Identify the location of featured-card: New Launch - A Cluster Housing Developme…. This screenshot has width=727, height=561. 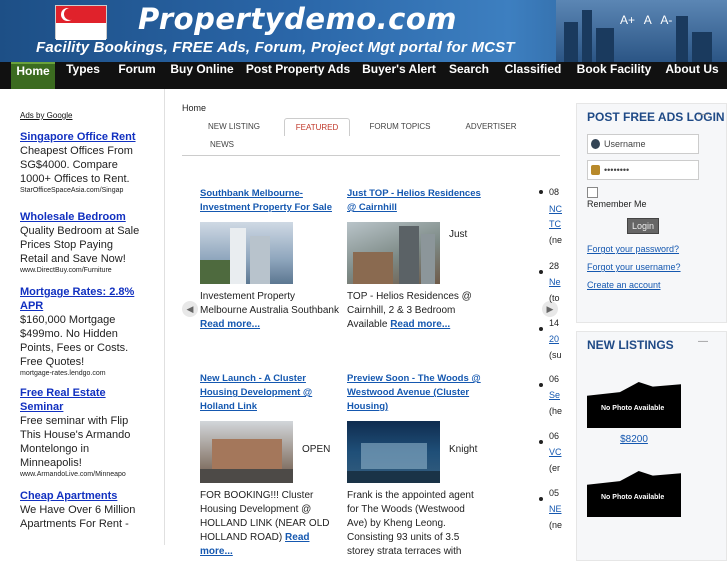
(270, 465).